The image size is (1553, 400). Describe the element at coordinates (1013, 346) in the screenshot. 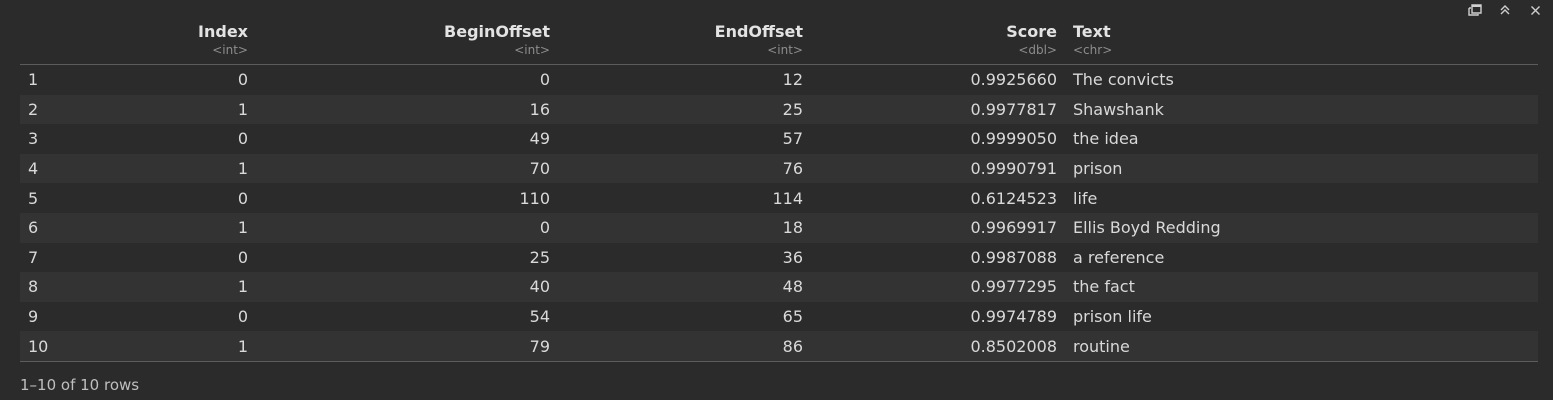

I see `score-cell: 0.8502008` at that location.